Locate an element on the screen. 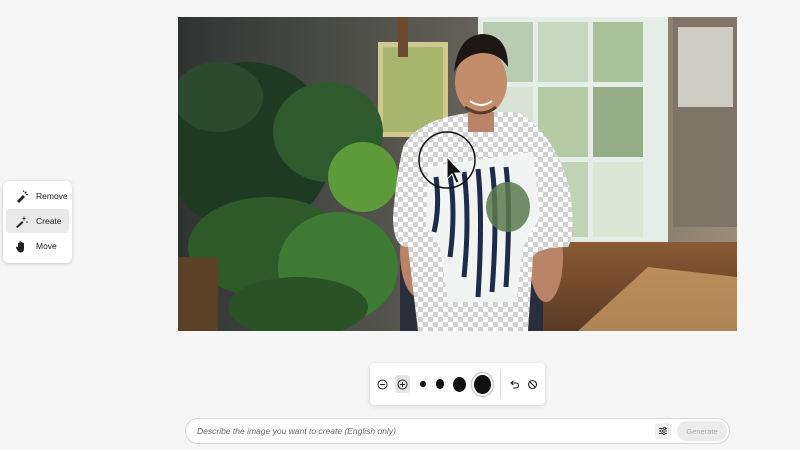 The image size is (800, 450). tool-remove: Remove is located at coordinates (37, 196).